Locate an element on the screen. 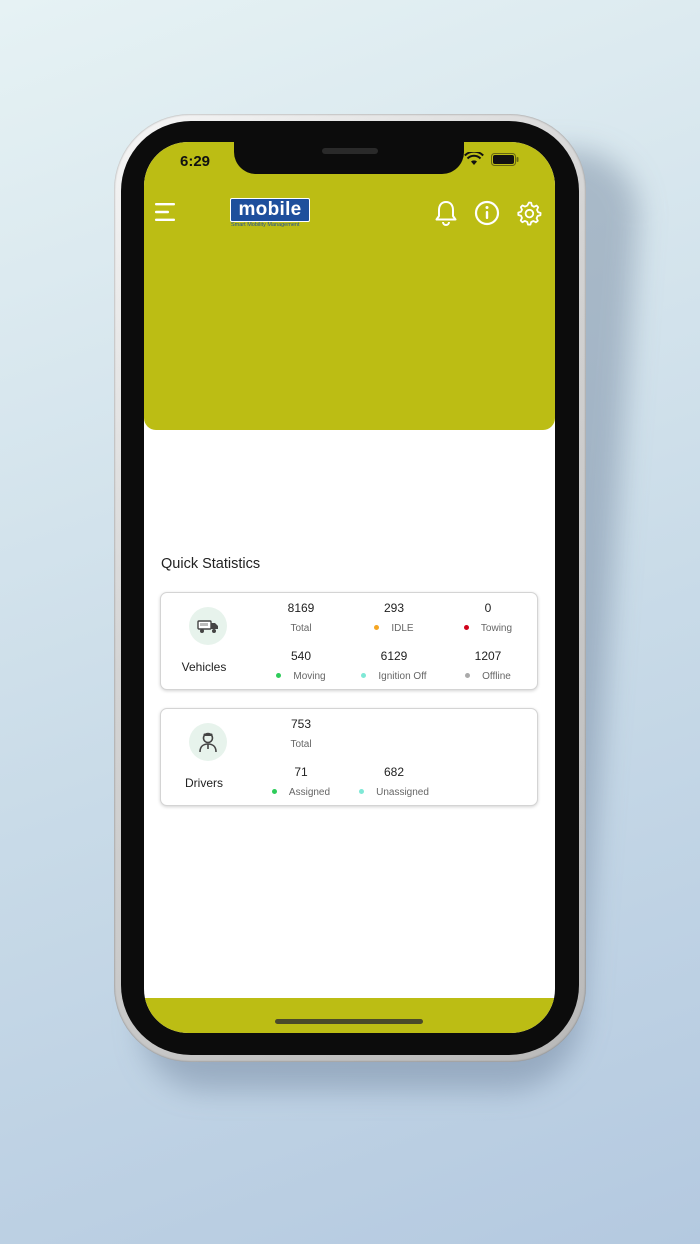  home-indicator is located at coordinates (349, 1021).